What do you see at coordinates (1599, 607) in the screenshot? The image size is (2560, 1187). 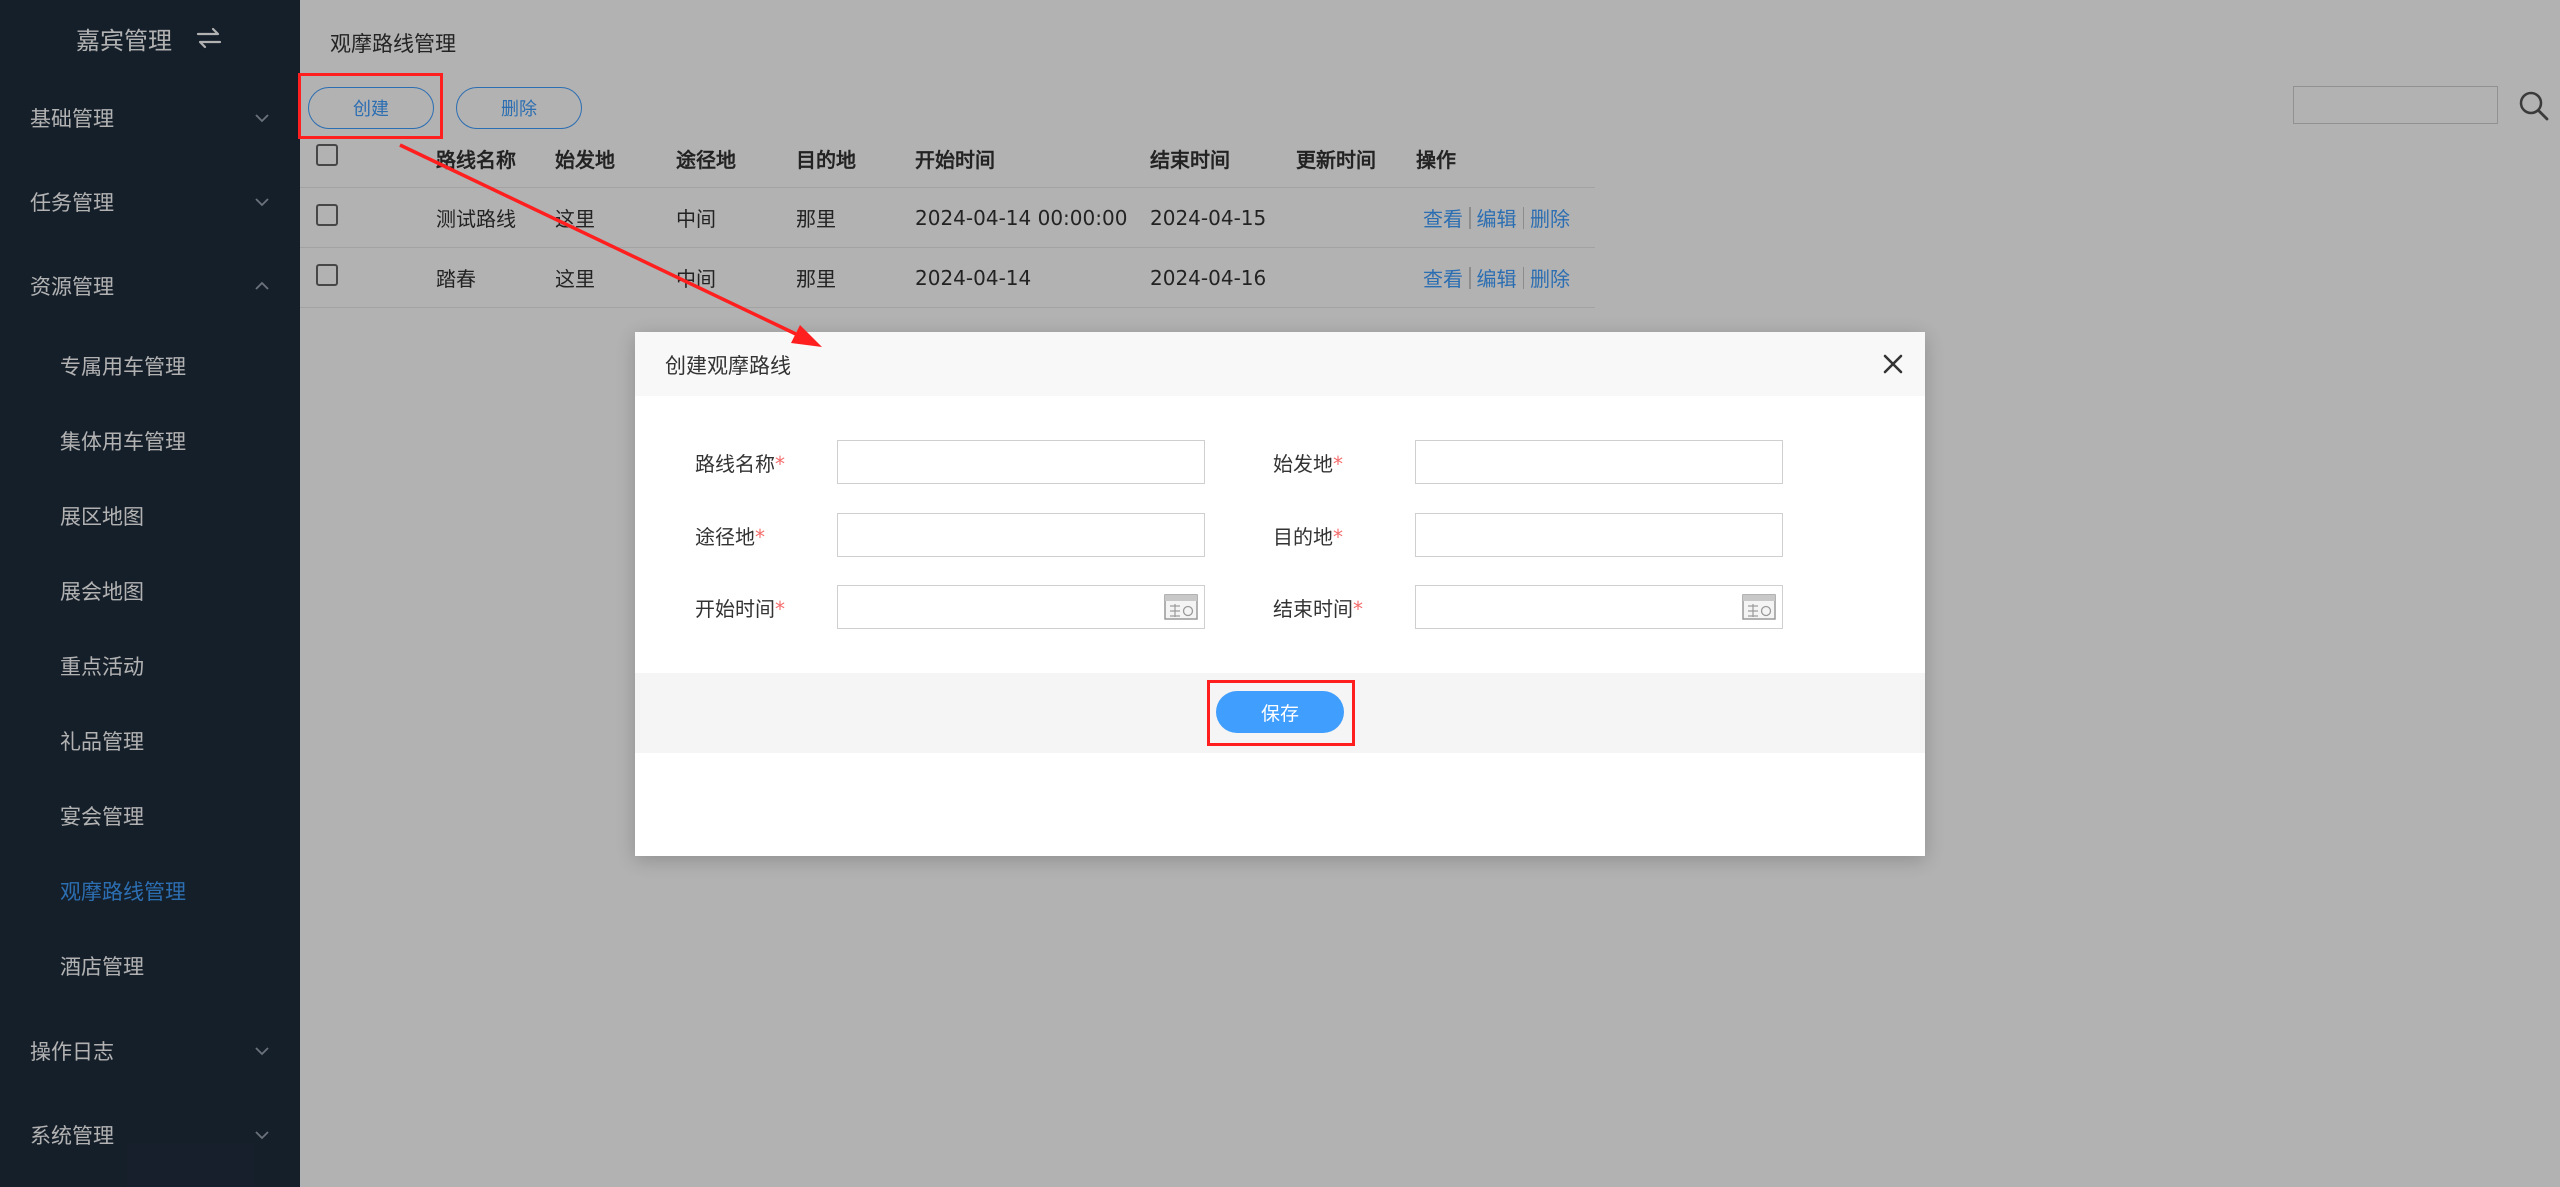 I see `end-time-picker` at bounding box center [1599, 607].